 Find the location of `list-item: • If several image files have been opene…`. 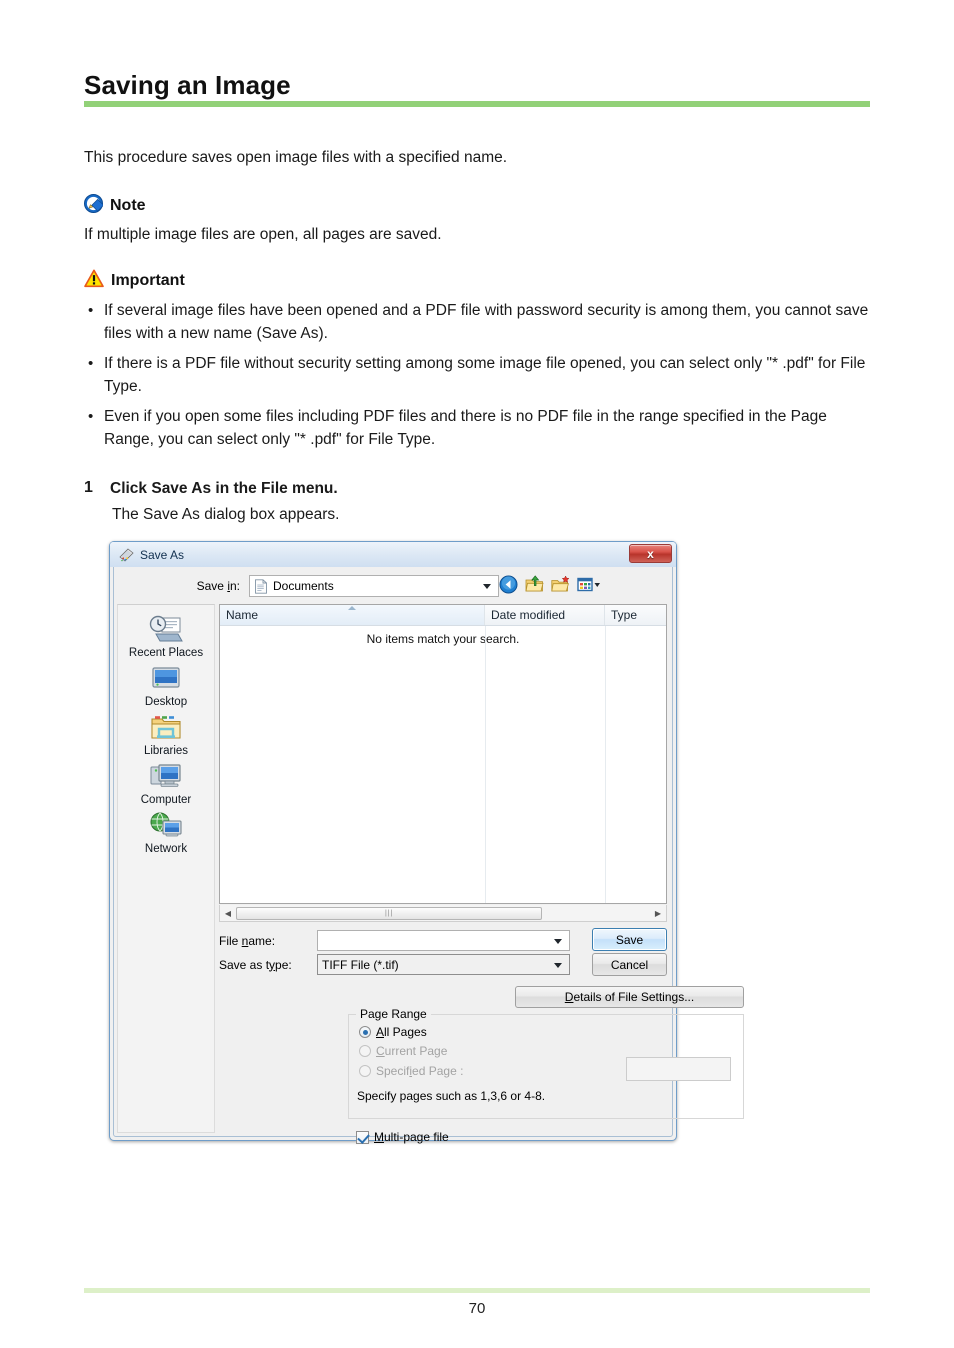

list-item: • If several image files have been opene… is located at coordinates (479, 322).